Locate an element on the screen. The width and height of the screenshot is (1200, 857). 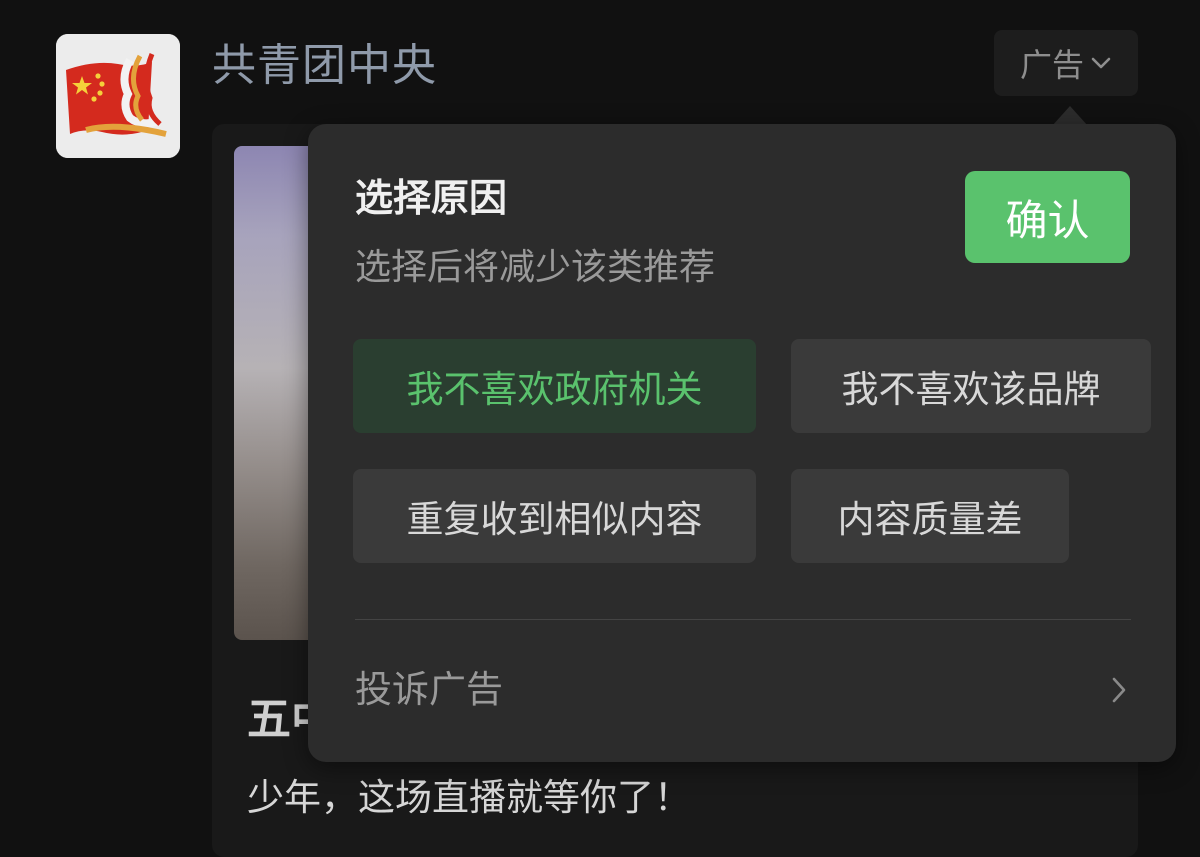
reason-option-poor-quality: 内容质量差 is located at coordinates (930, 516).